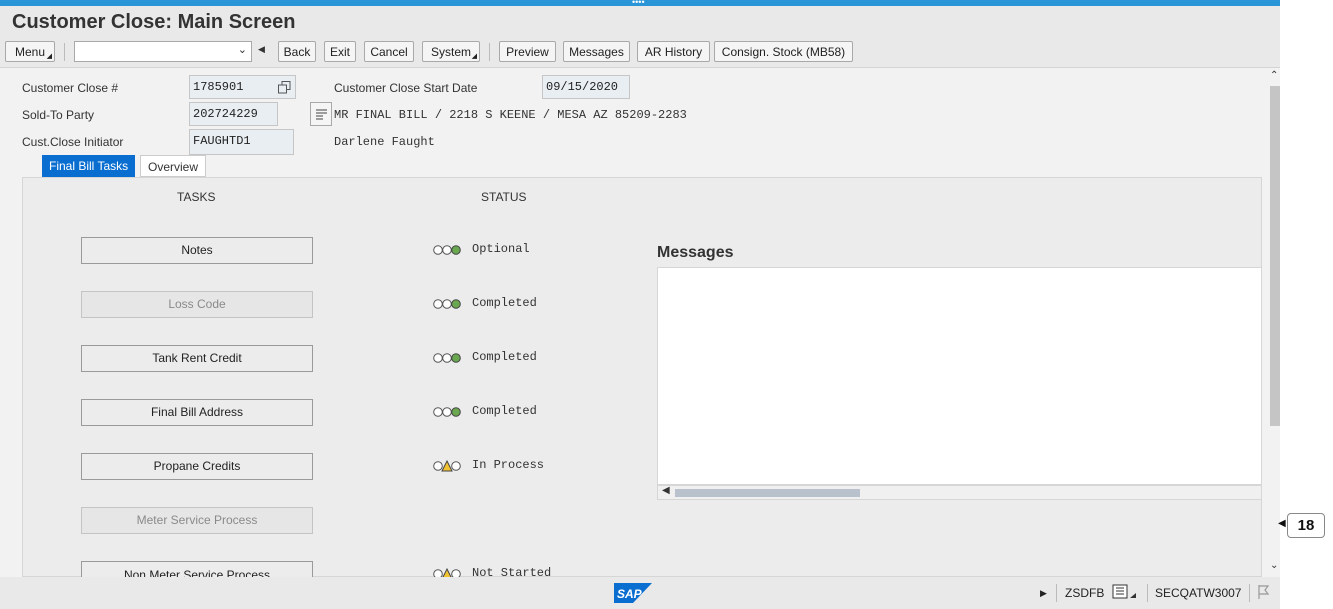 The height and width of the screenshot is (609, 1333). What do you see at coordinates (70, 88) in the screenshot?
I see `close-number-label: Customer Close #` at bounding box center [70, 88].